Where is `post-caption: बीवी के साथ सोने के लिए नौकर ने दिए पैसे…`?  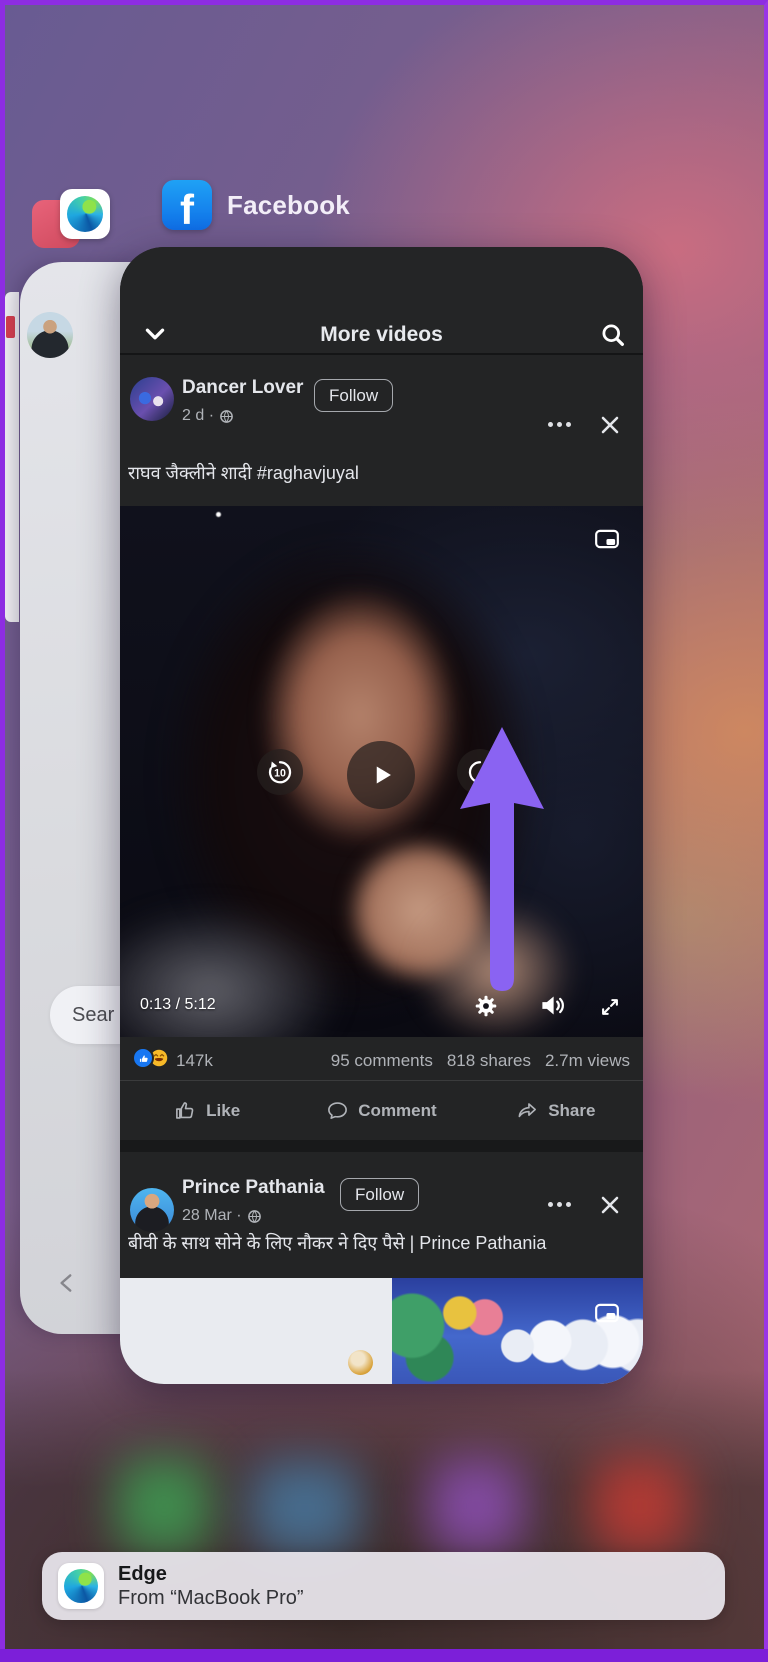
post-caption: बीवी के साथ सोने के लिए नौकर ने दिए पैसे… is located at coordinates (337, 1243).